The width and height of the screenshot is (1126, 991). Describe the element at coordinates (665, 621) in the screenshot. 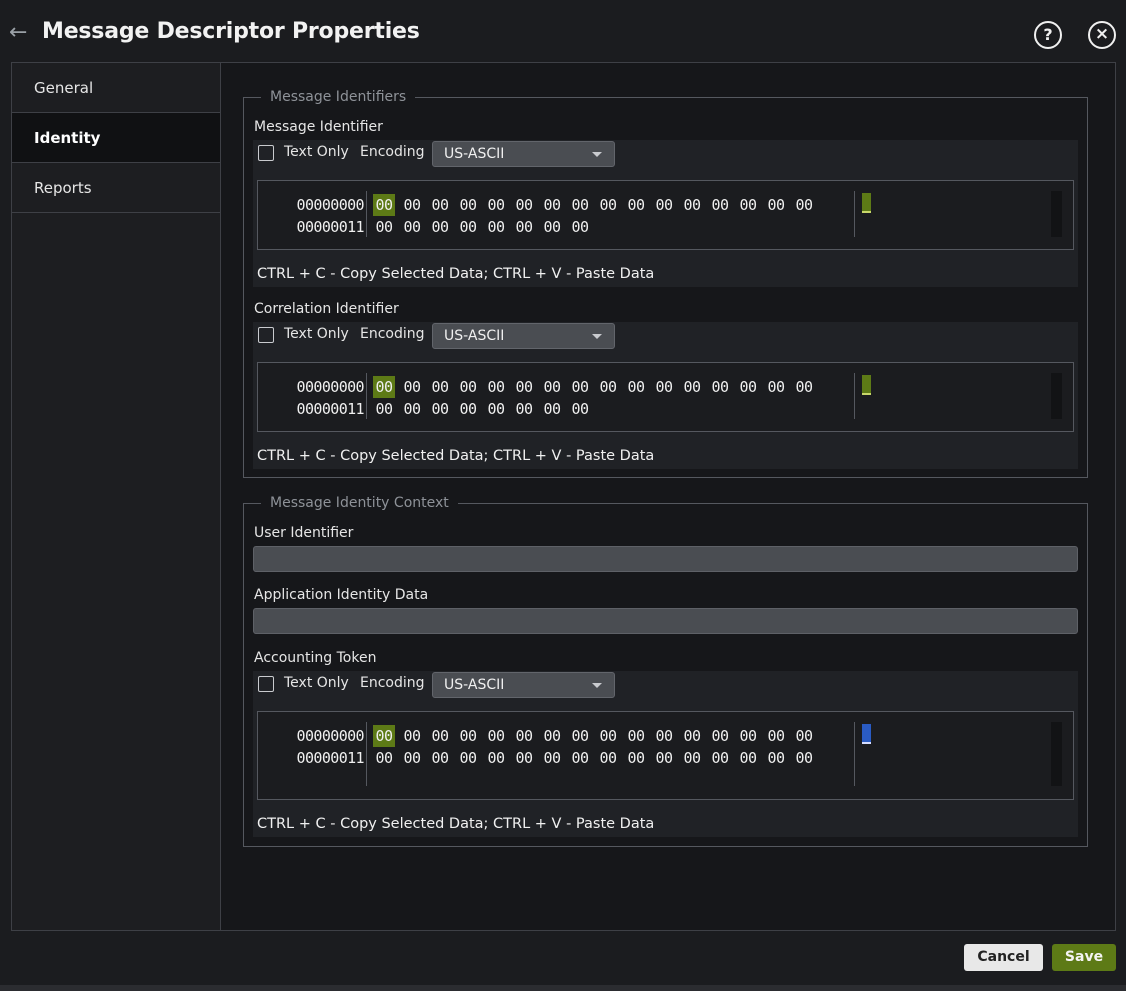

I see `application-identity-data-input` at that location.